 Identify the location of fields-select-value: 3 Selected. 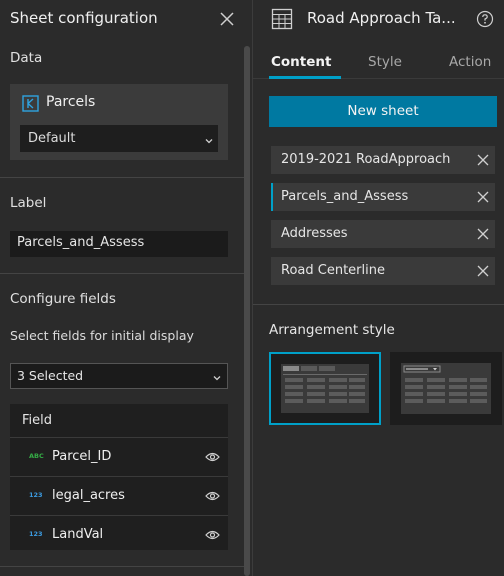
(50, 375).